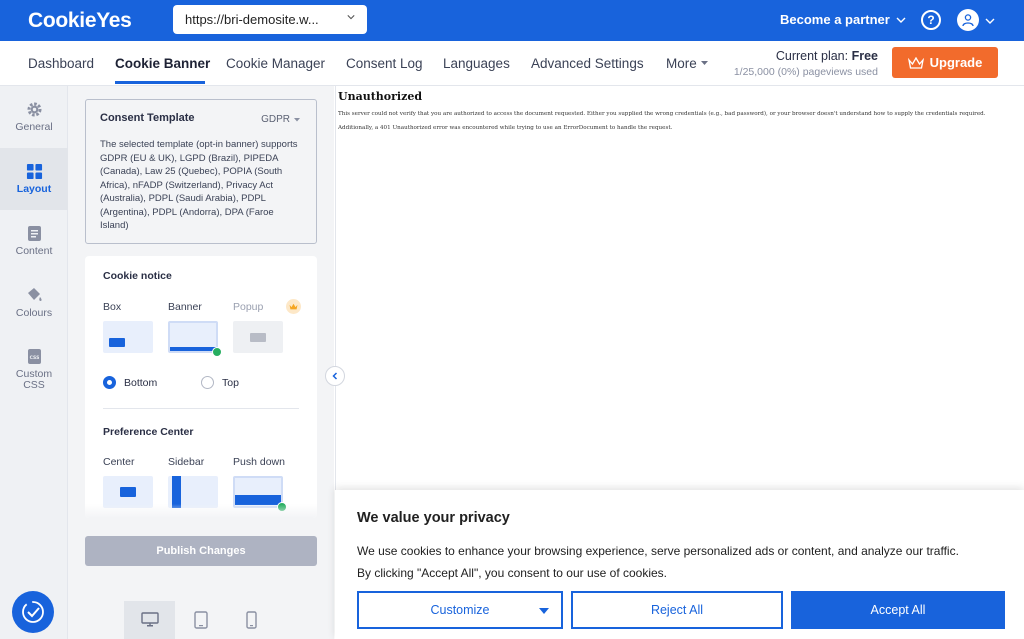 This screenshot has height=639, width=1024. Describe the element at coordinates (587, 63) in the screenshot. I see `nav-advanced-settings: Advanced Settings` at that location.